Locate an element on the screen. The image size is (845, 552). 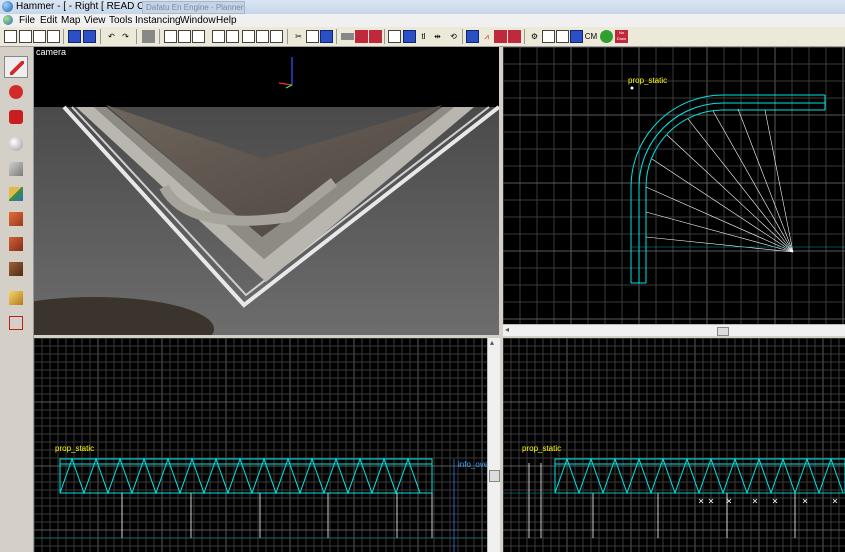
camera-tool is located at coordinates (16, 117).